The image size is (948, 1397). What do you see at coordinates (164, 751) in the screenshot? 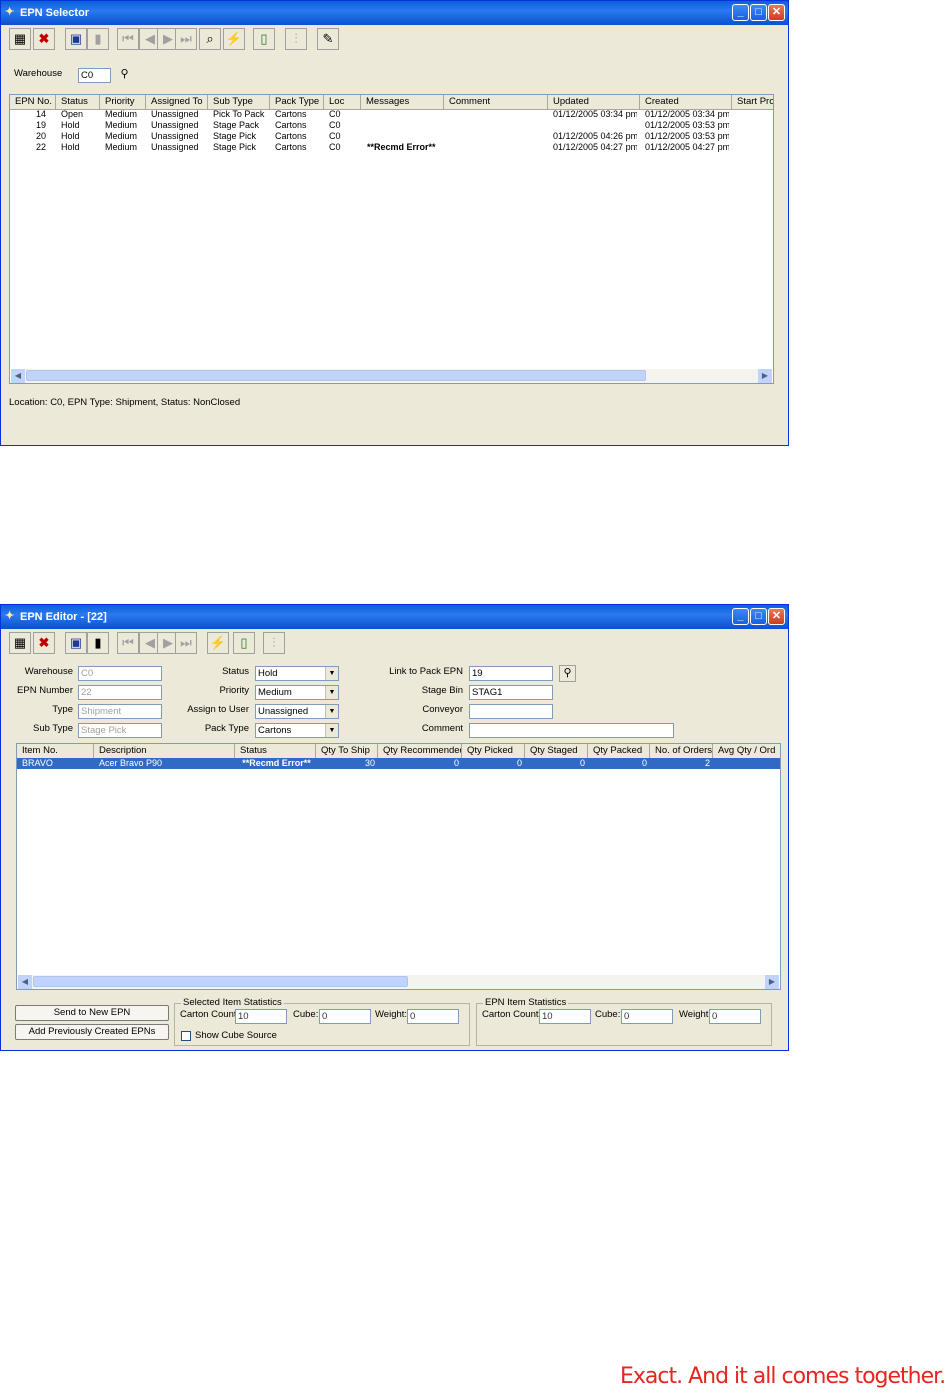
I see `column-header: Description` at bounding box center [164, 751].